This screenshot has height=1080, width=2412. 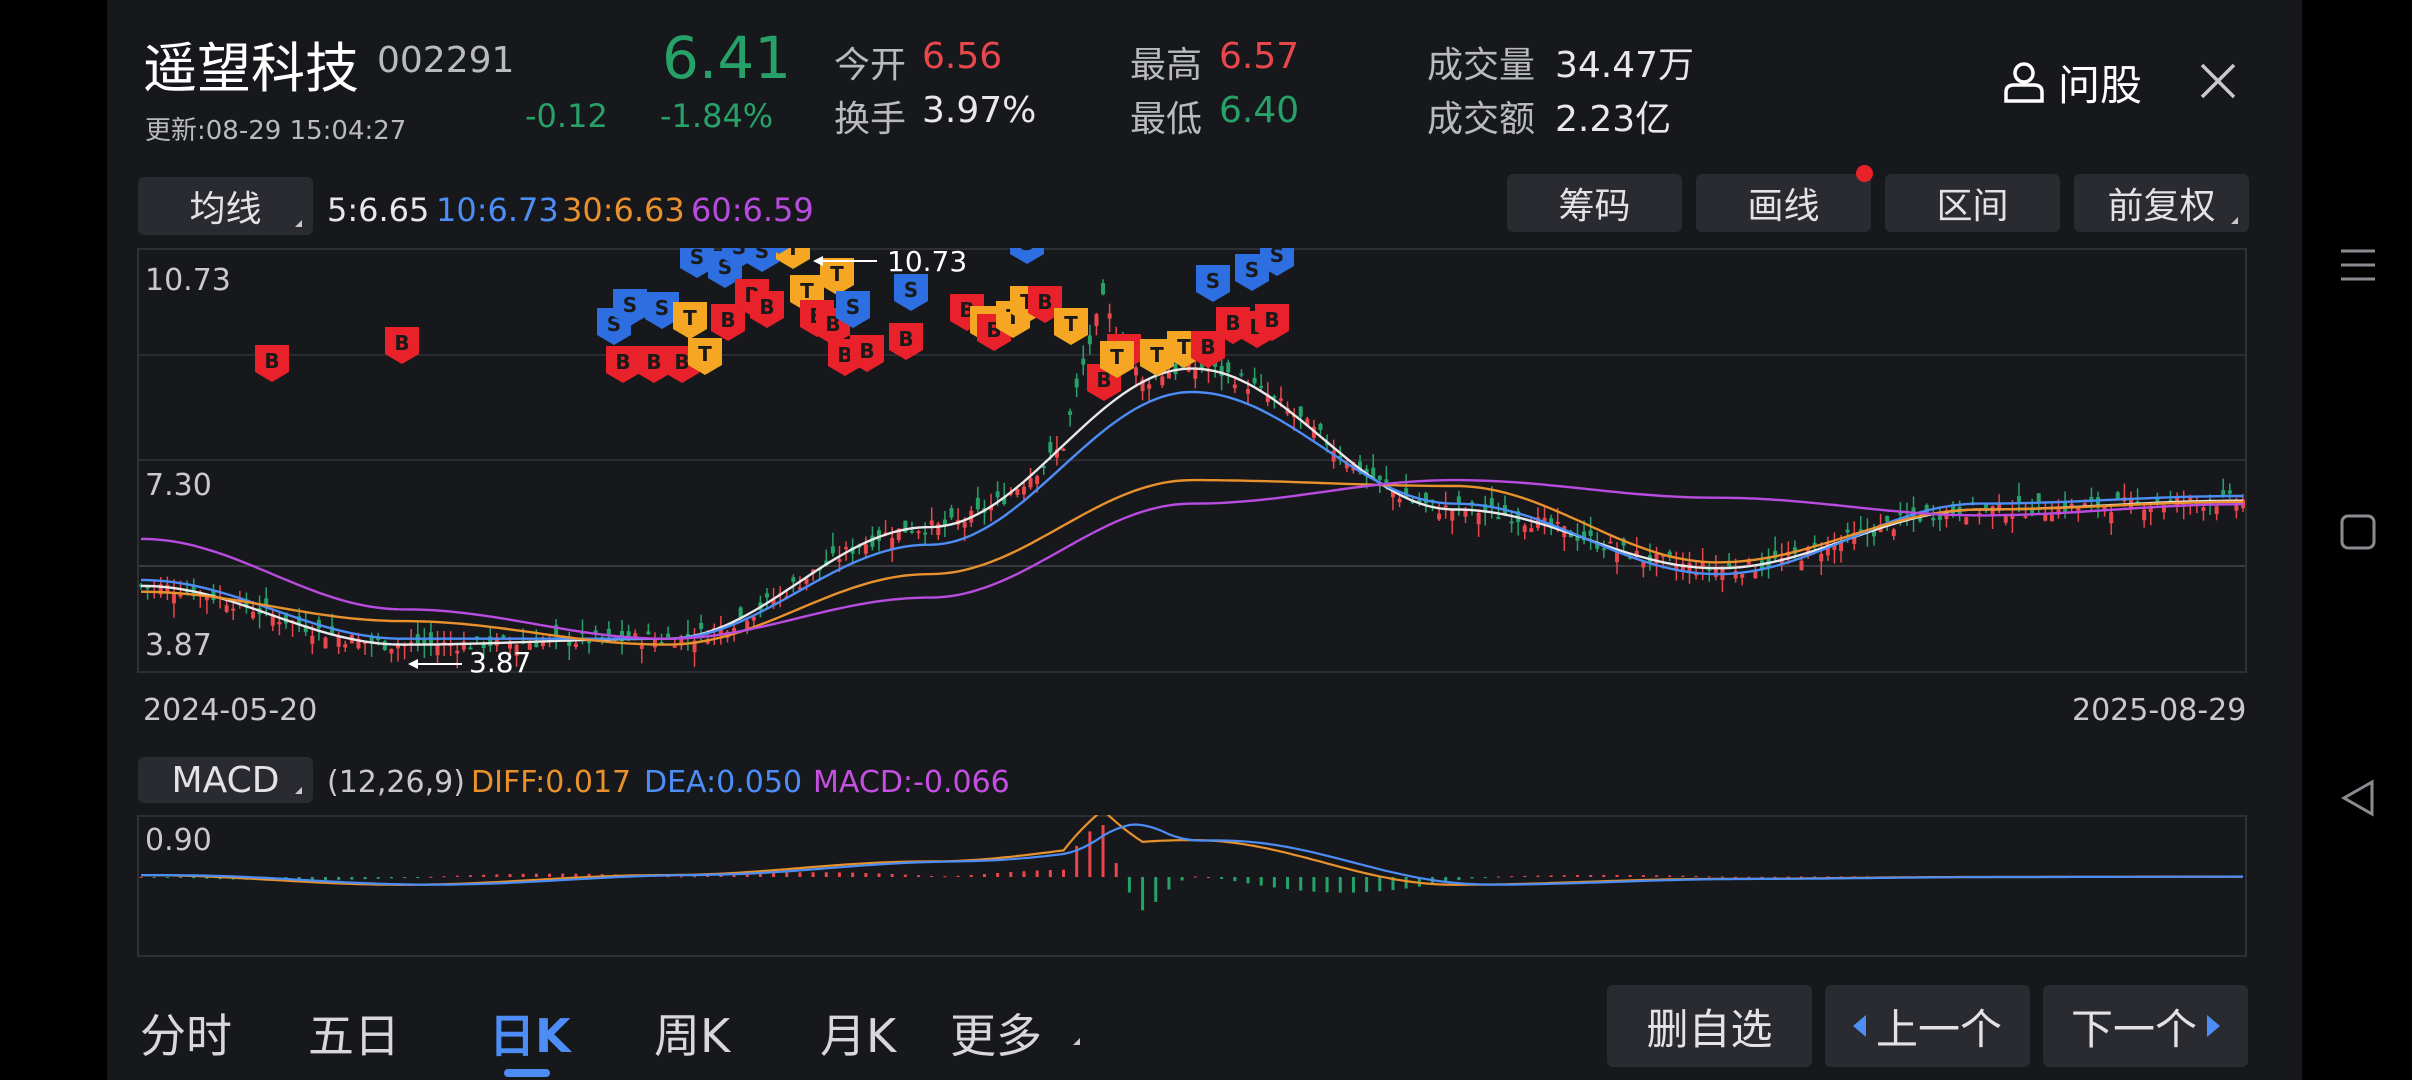 I want to click on tab-month-k: 月K, so click(x=858, y=1033).